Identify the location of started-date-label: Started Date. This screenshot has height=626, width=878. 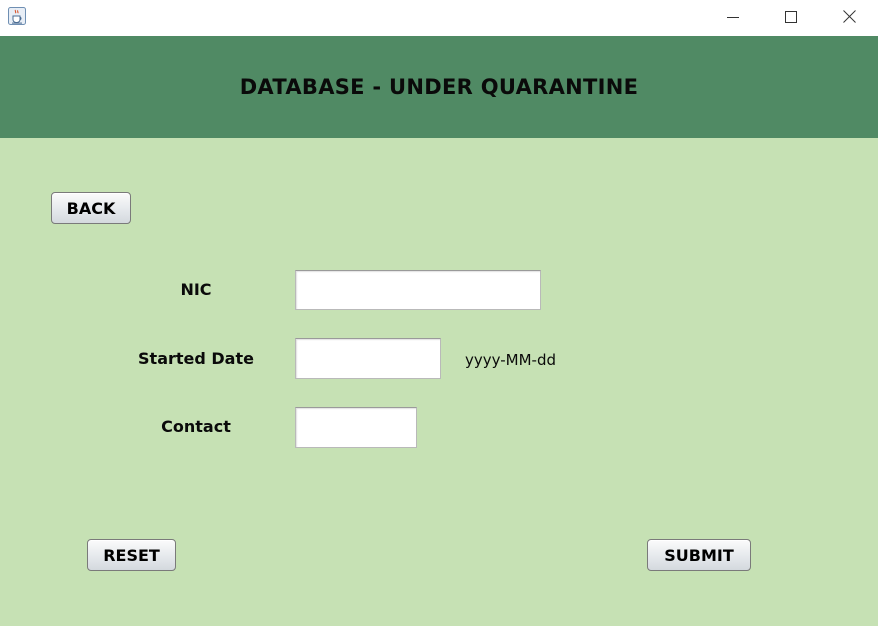
(196, 358).